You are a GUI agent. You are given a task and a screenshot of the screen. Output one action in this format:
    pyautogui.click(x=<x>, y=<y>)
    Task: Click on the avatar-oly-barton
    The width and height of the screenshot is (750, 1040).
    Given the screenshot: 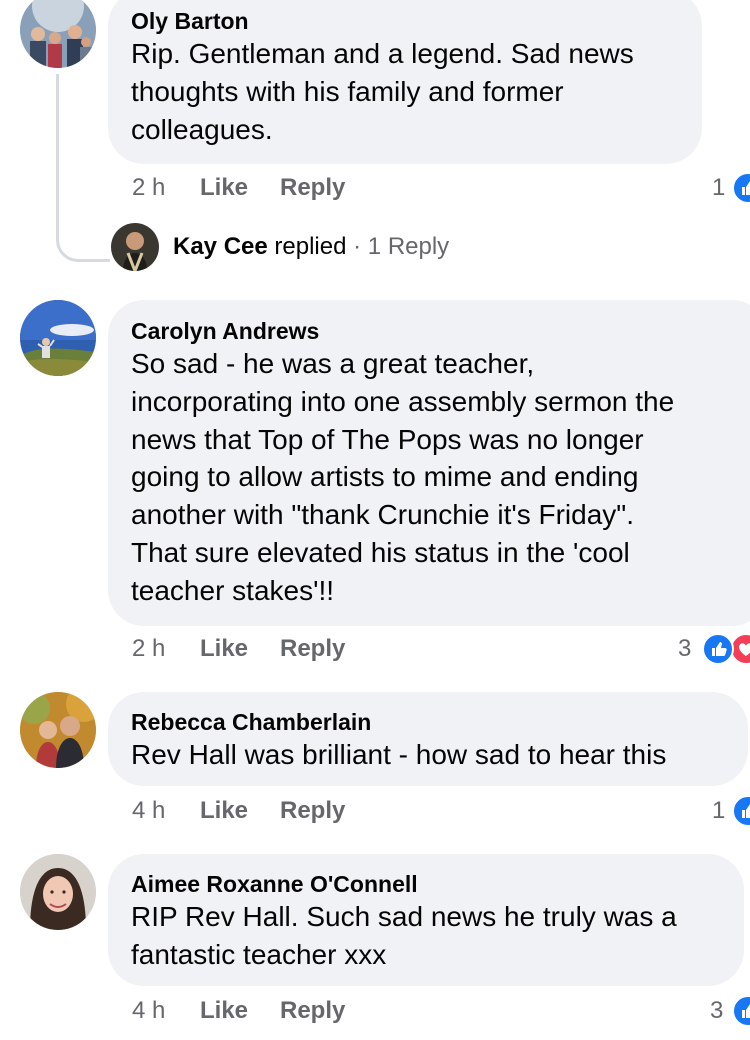 What is the action you would take?
    pyautogui.click(x=58, y=34)
    